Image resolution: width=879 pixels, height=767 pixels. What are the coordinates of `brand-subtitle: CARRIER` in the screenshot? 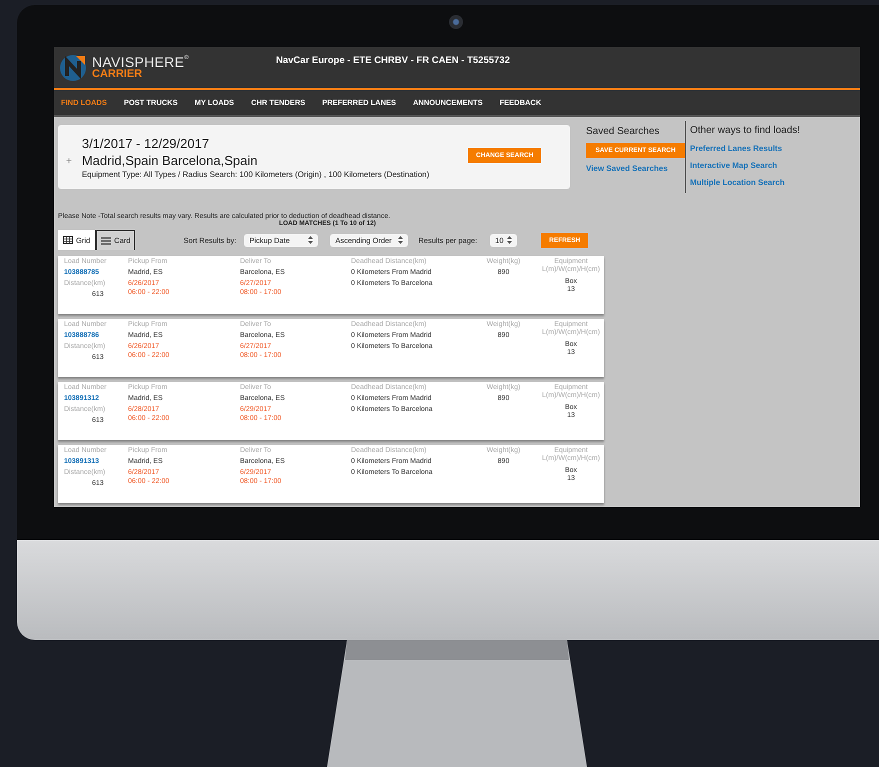 It's located at (118, 74).